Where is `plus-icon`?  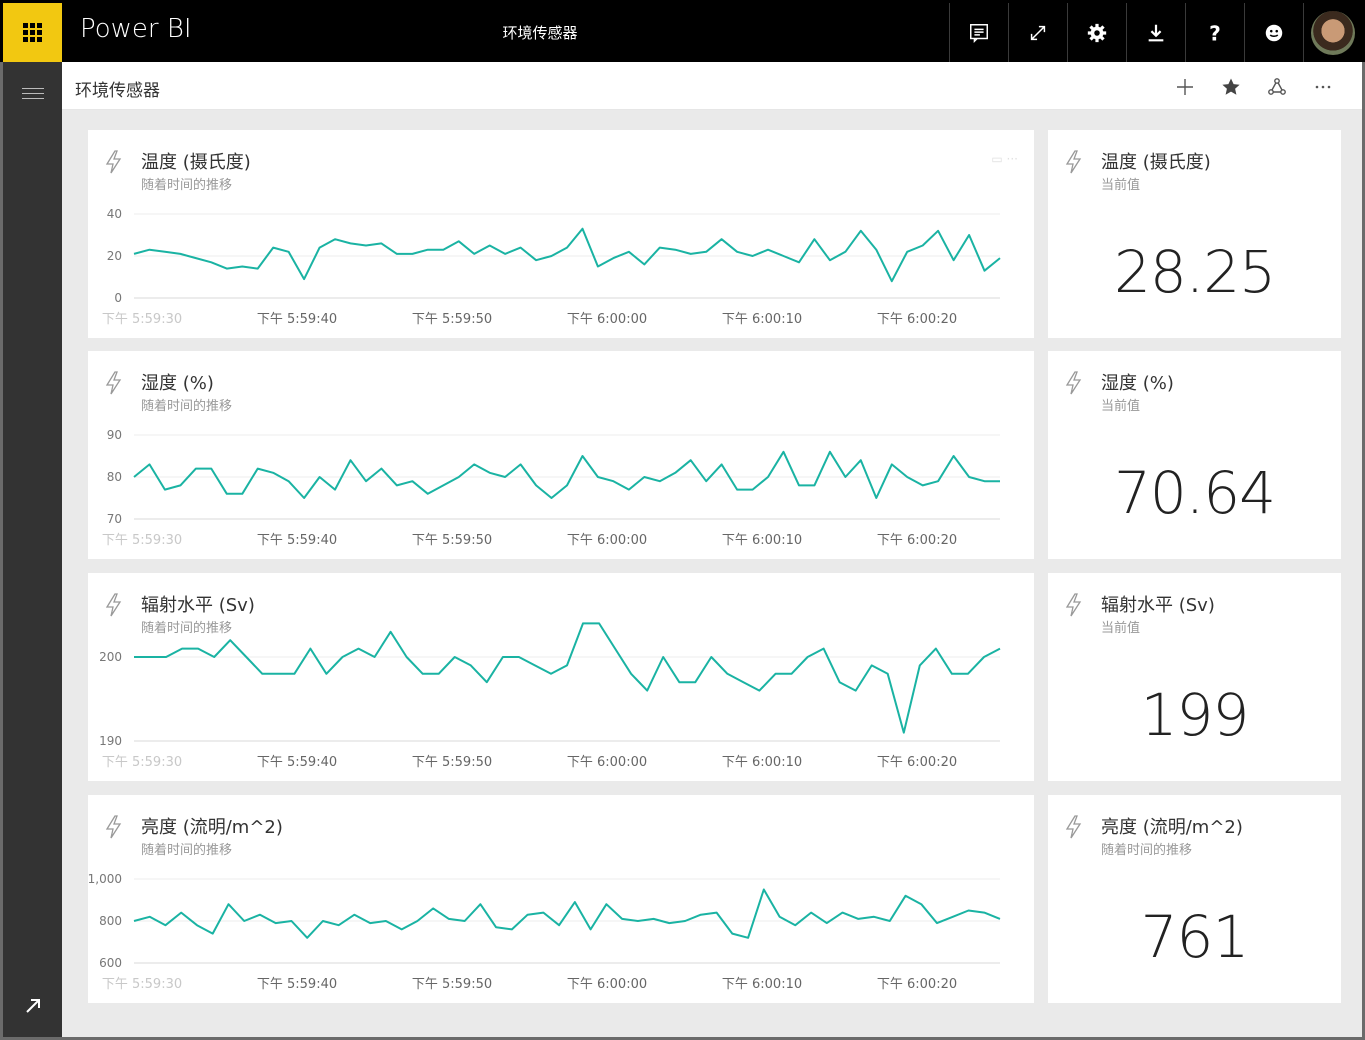
plus-icon is located at coordinates (1185, 87).